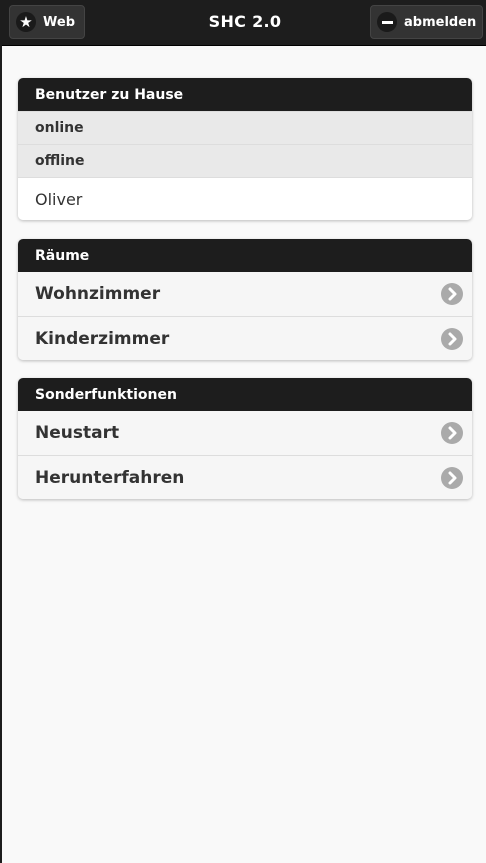 The height and width of the screenshot is (863, 486). I want to click on offline-divider: offline, so click(245, 160).